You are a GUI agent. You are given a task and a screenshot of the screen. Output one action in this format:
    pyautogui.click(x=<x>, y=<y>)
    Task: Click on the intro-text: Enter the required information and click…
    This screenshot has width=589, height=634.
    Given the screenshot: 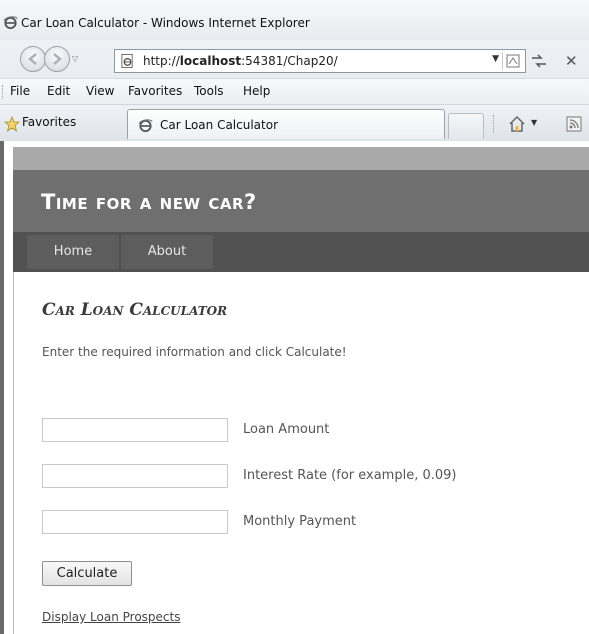 What is the action you would take?
    pyautogui.click(x=194, y=352)
    